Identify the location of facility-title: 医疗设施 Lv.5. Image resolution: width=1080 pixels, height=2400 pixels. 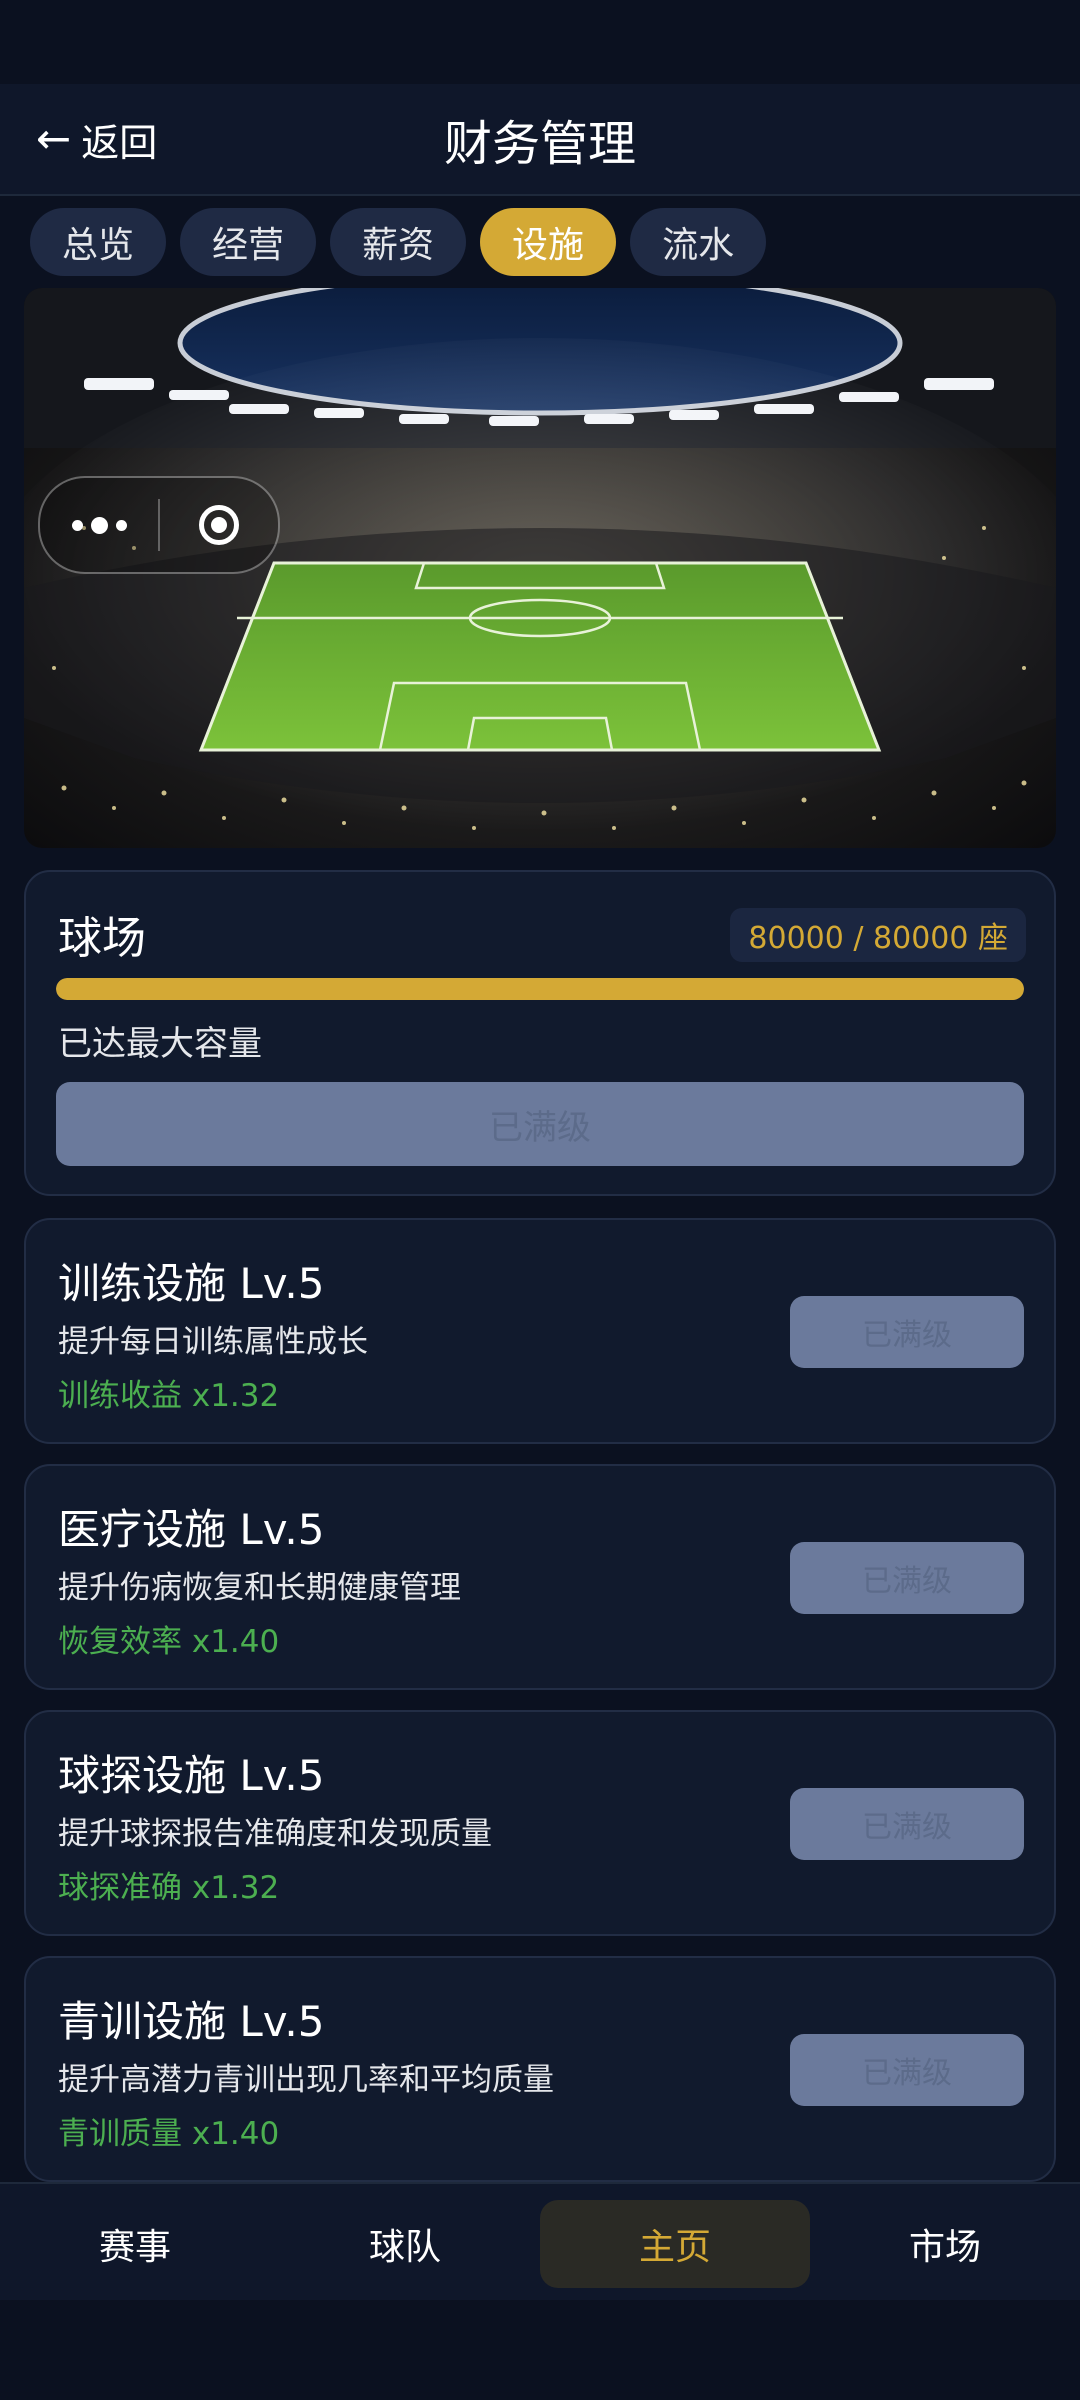
(191, 1529).